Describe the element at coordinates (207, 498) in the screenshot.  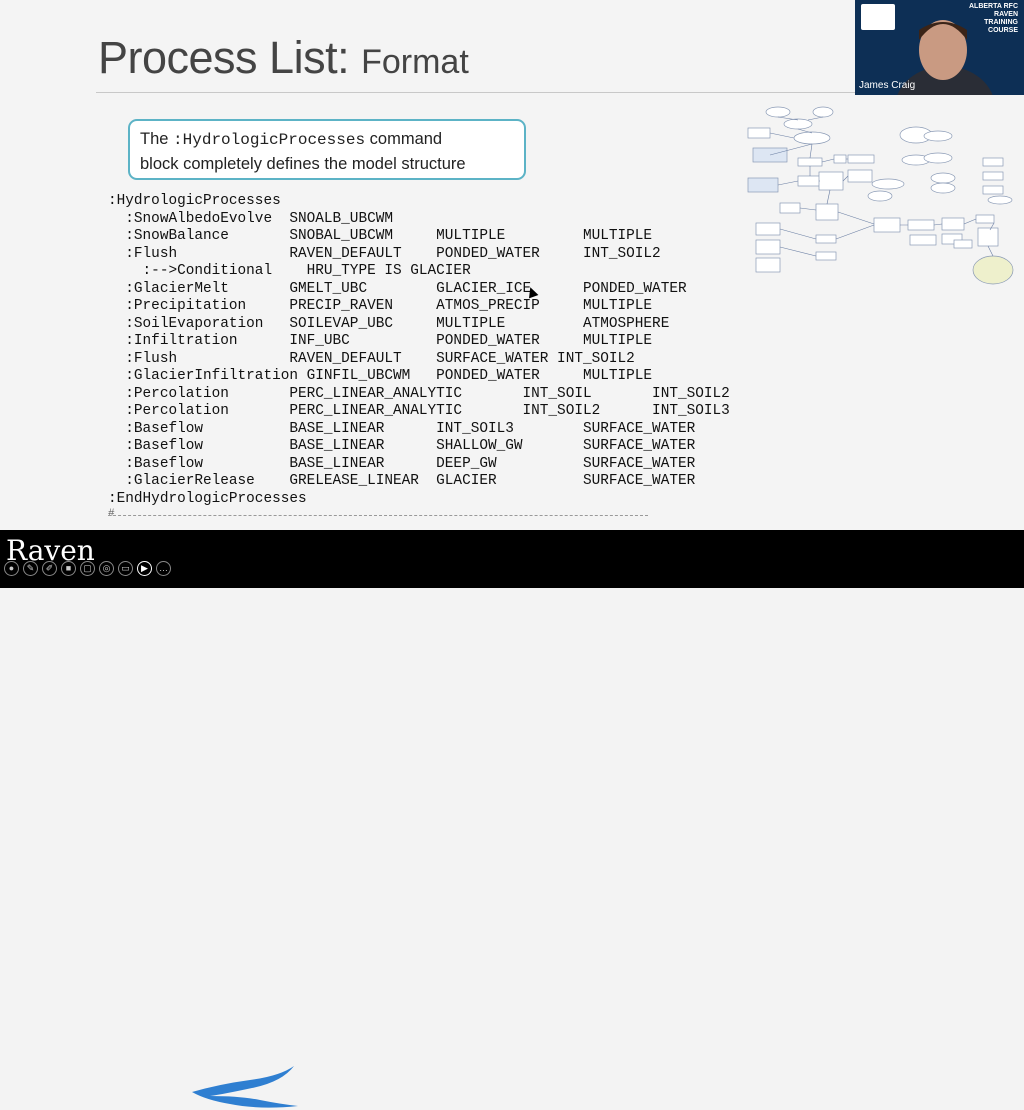
I see `code-line: :EndHydrologicProcesses` at that location.